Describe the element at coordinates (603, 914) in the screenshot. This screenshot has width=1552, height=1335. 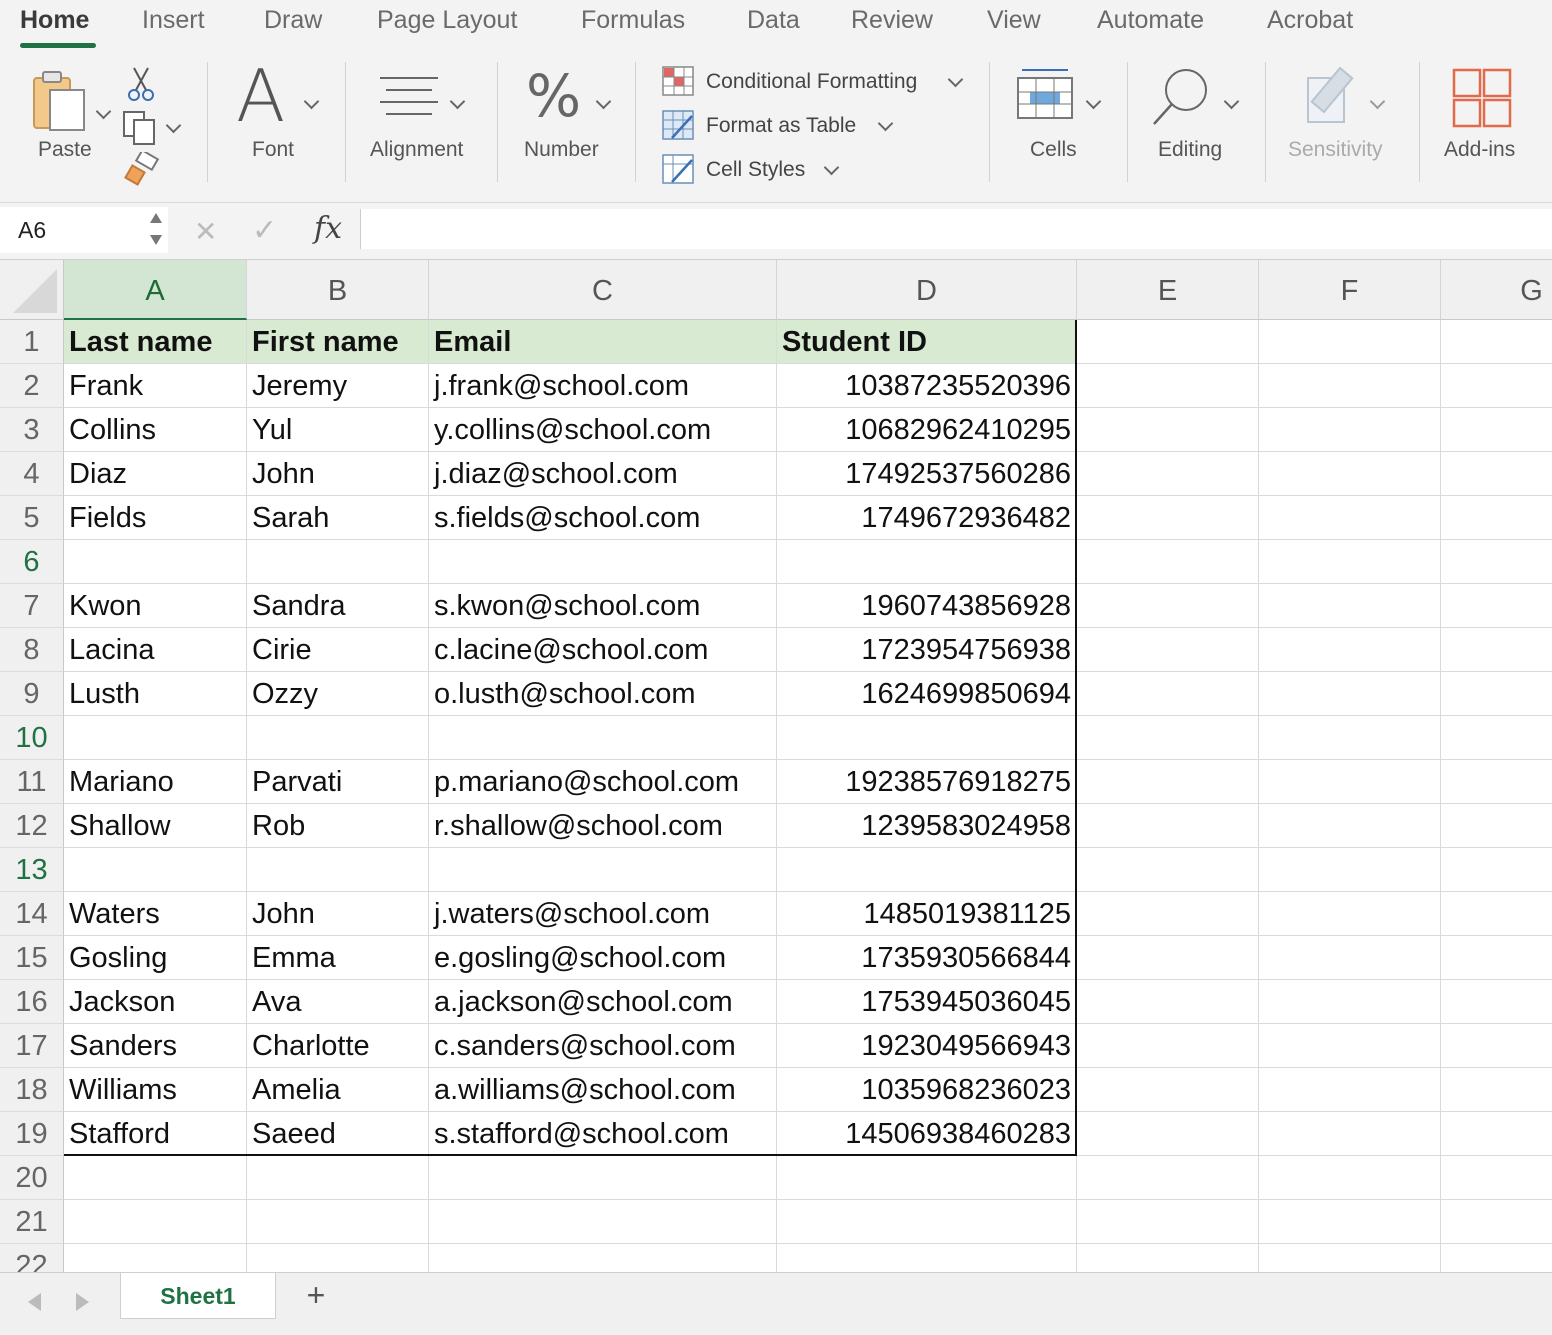
I see `cell-c14: j.waters@school.com` at that location.